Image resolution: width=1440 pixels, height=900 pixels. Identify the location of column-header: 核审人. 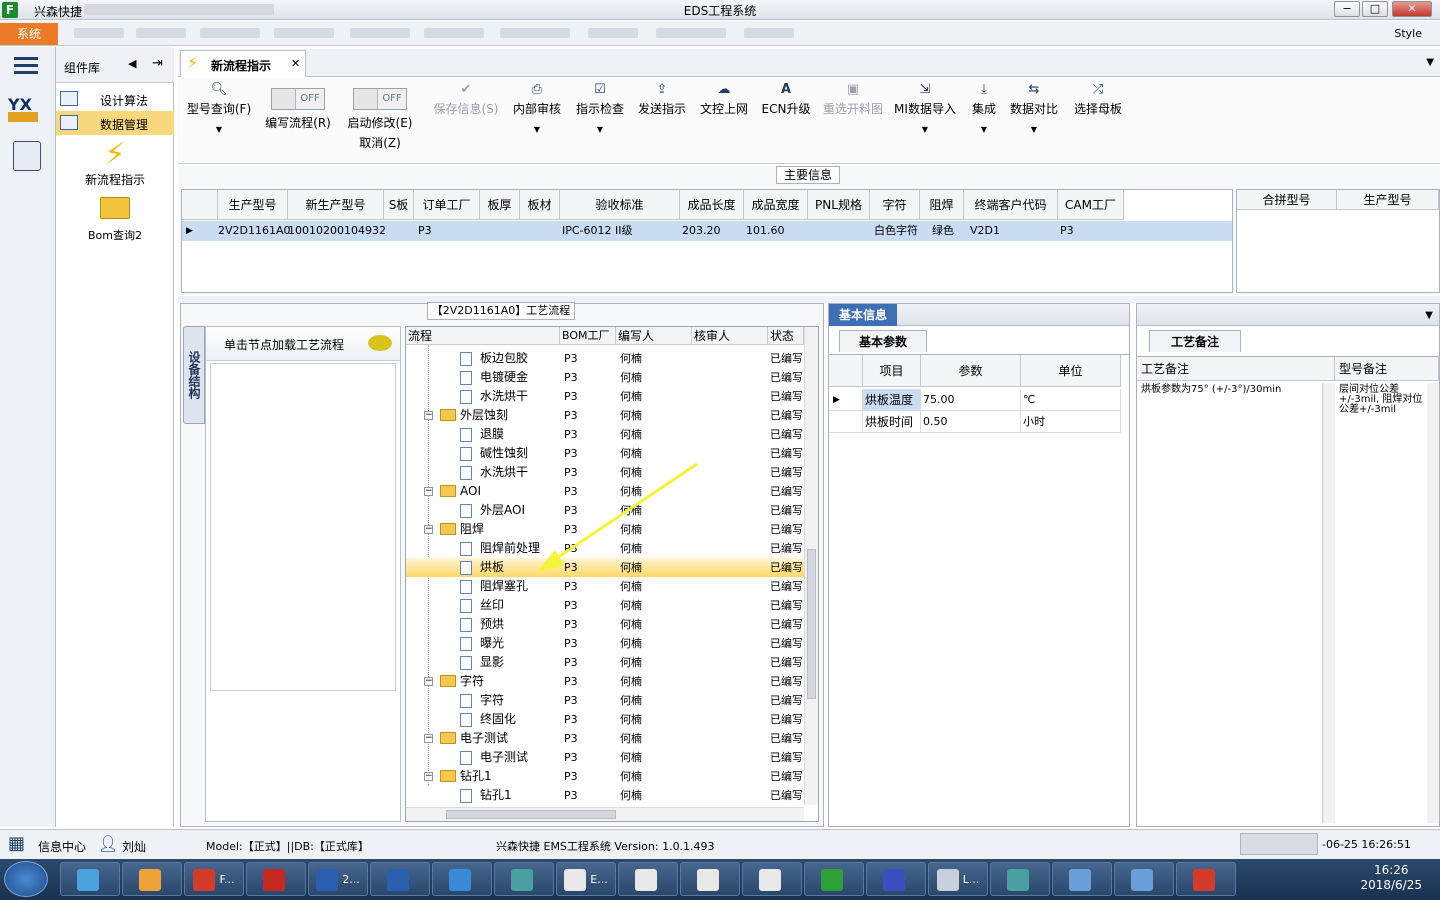
(730, 336).